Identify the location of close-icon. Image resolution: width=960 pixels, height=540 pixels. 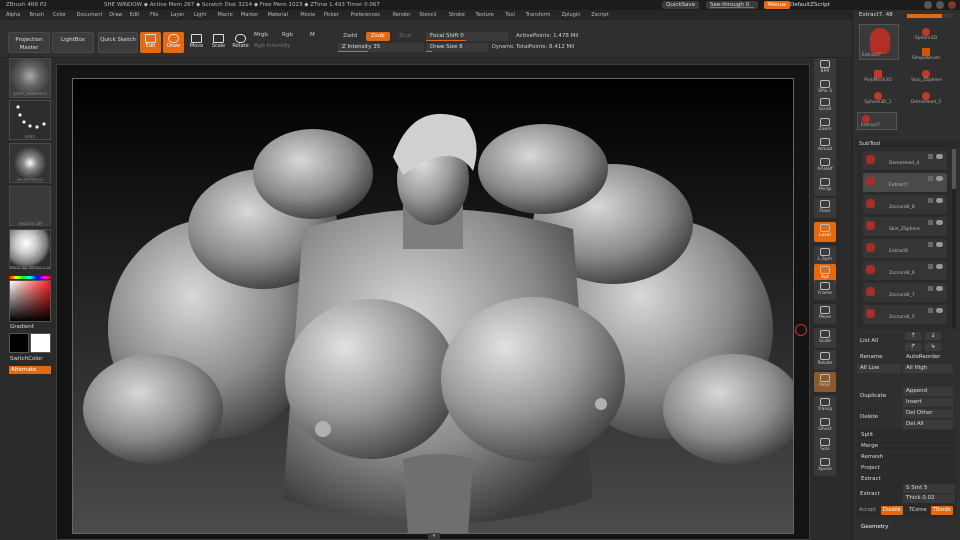
(952, 5).